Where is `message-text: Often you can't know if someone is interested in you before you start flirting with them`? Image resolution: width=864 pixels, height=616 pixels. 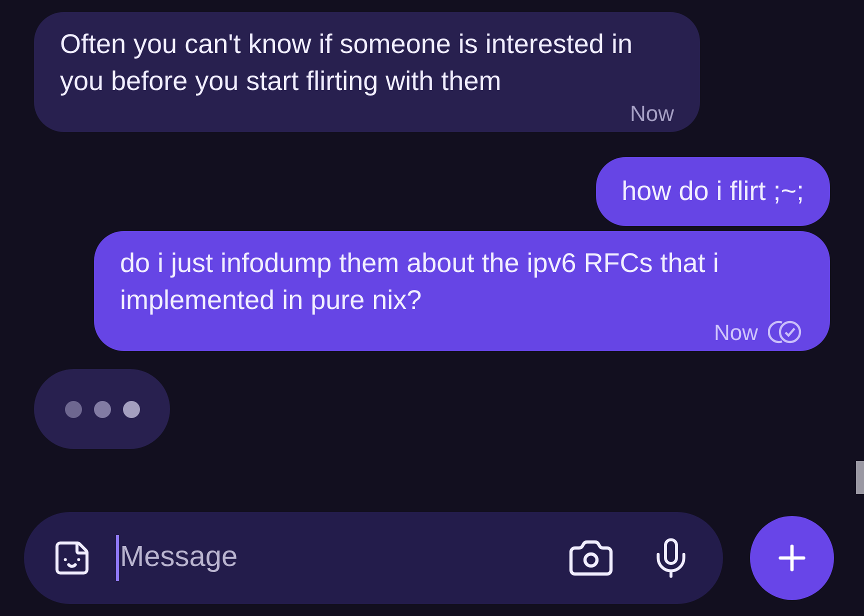 message-text: Often you can't know if someone is interested in you before you start flirting with them is located at coordinates (347, 63).